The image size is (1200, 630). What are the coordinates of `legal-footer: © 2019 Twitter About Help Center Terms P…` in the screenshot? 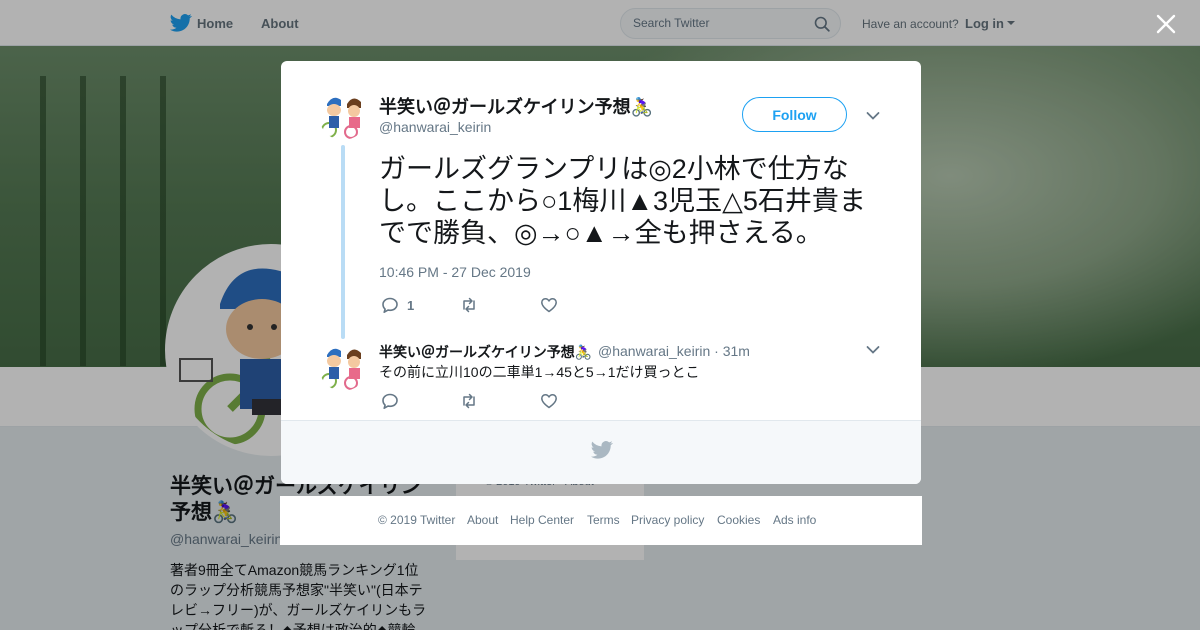 It's located at (601, 520).